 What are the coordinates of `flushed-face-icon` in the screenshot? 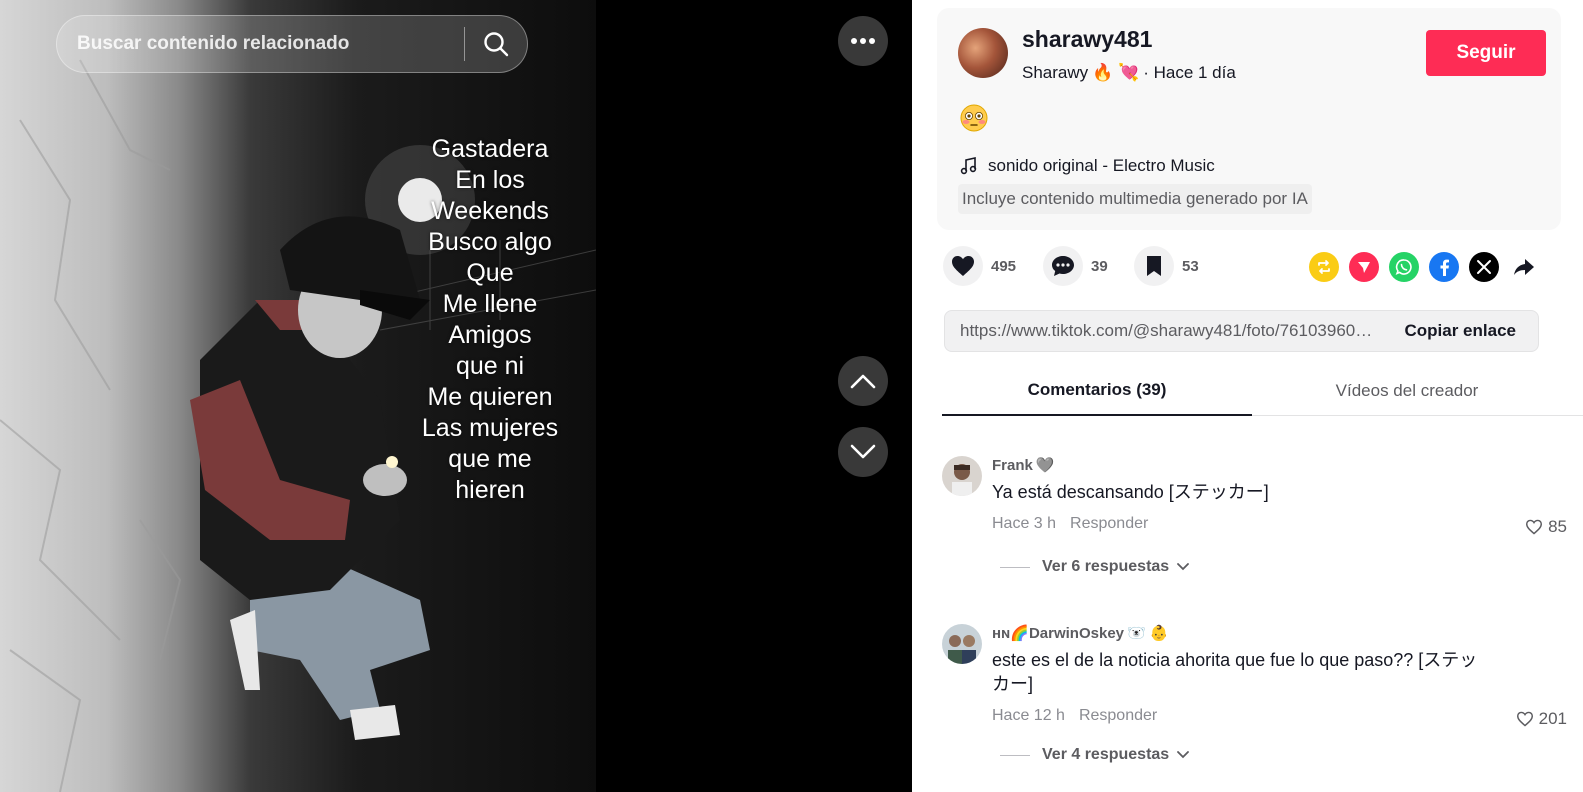 It's located at (974, 118).